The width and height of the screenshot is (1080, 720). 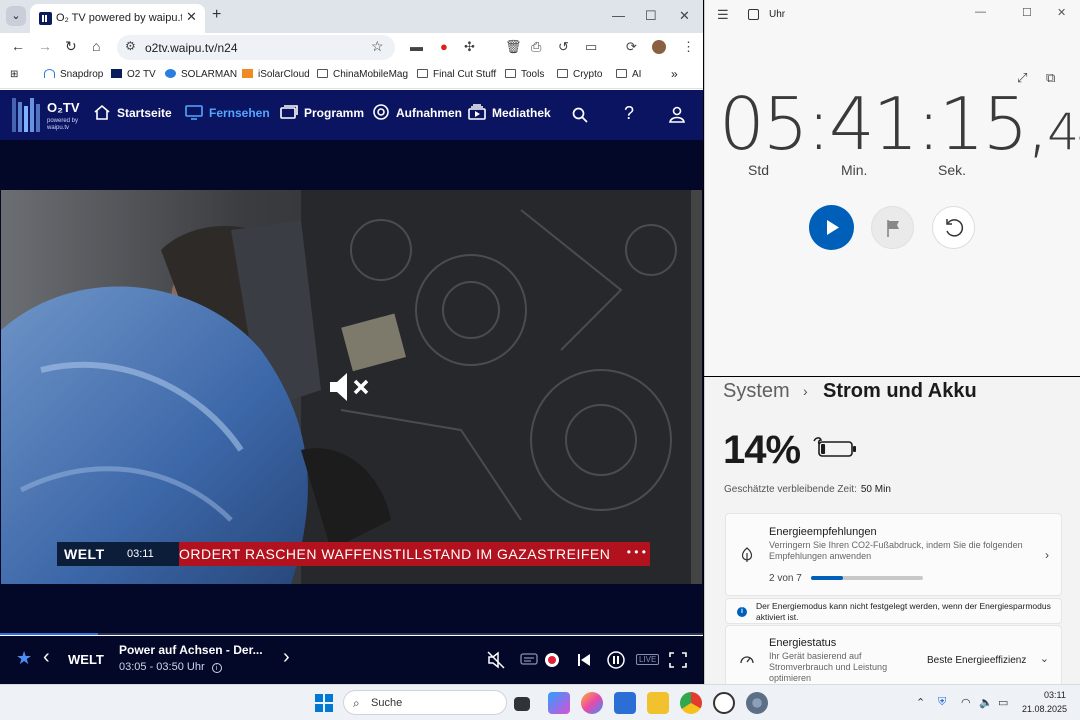 What do you see at coordinates (942, 702) in the screenshot?
I see `defender-shield-icon: ⛨` at bounding box center [942, 702].